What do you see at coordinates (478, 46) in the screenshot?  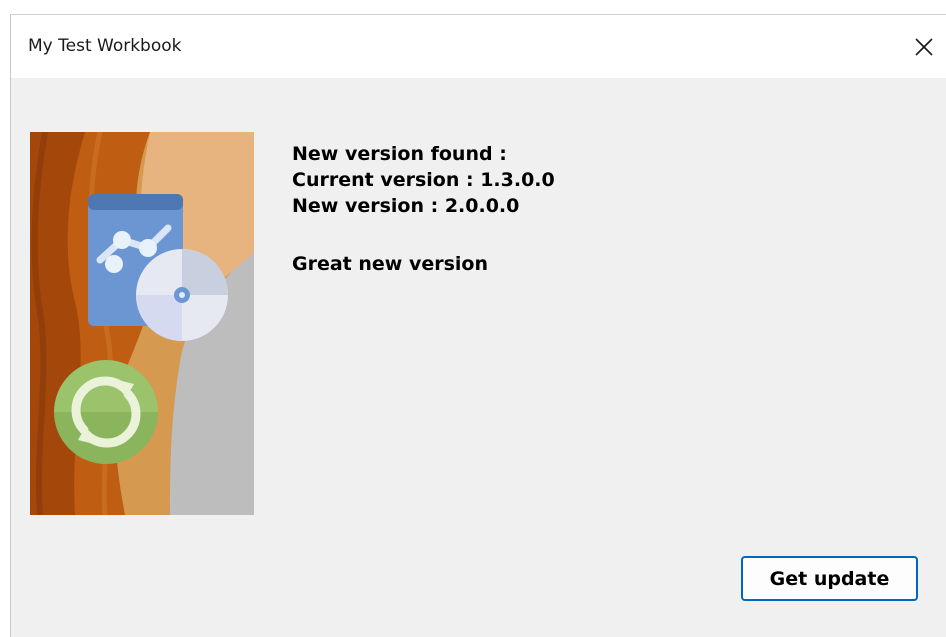 I see `title-bar: My Test Workbook` at bounding box center [478, 46].